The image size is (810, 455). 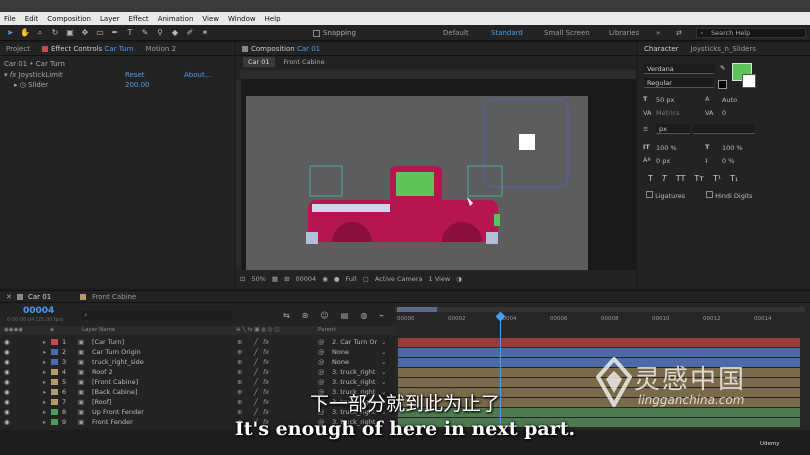 What do you see at coordinates (356, 352) in the screenshot?
I see `parent-dropdown: None` at bounding box center [356, 352].